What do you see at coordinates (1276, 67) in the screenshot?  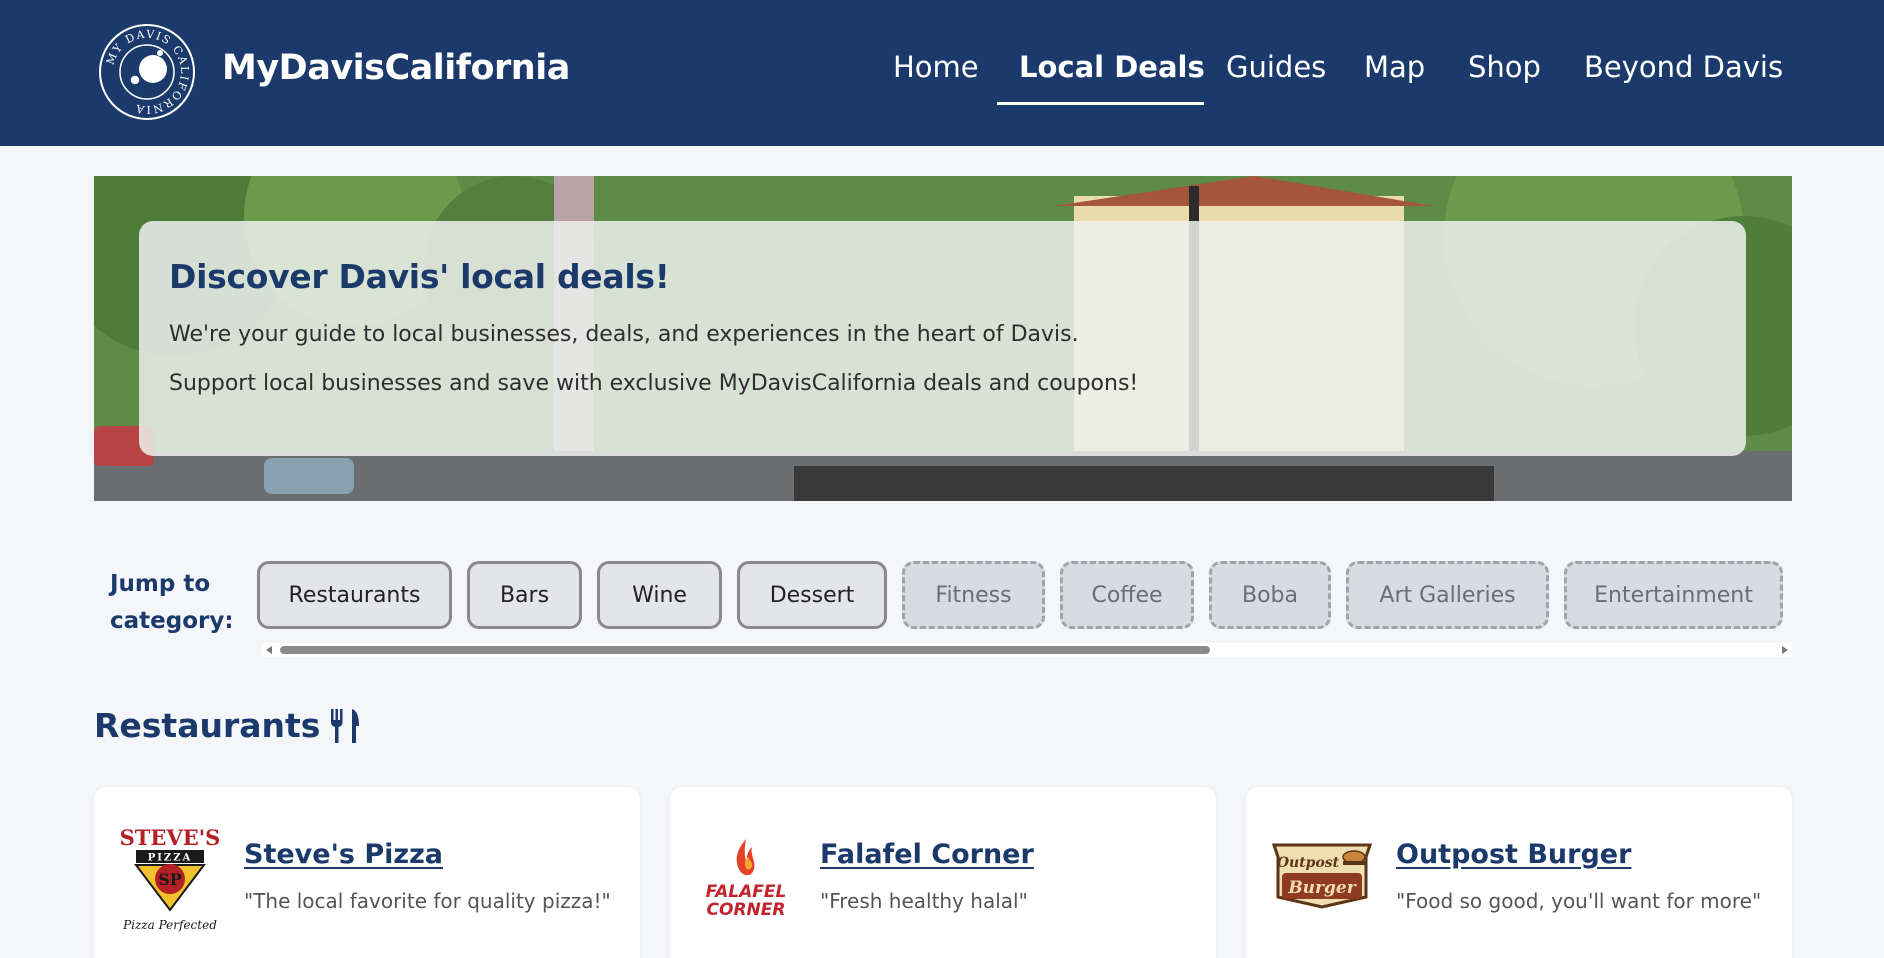 I see `nav-item-guides: Guides` at bounding box center [1276, 67].